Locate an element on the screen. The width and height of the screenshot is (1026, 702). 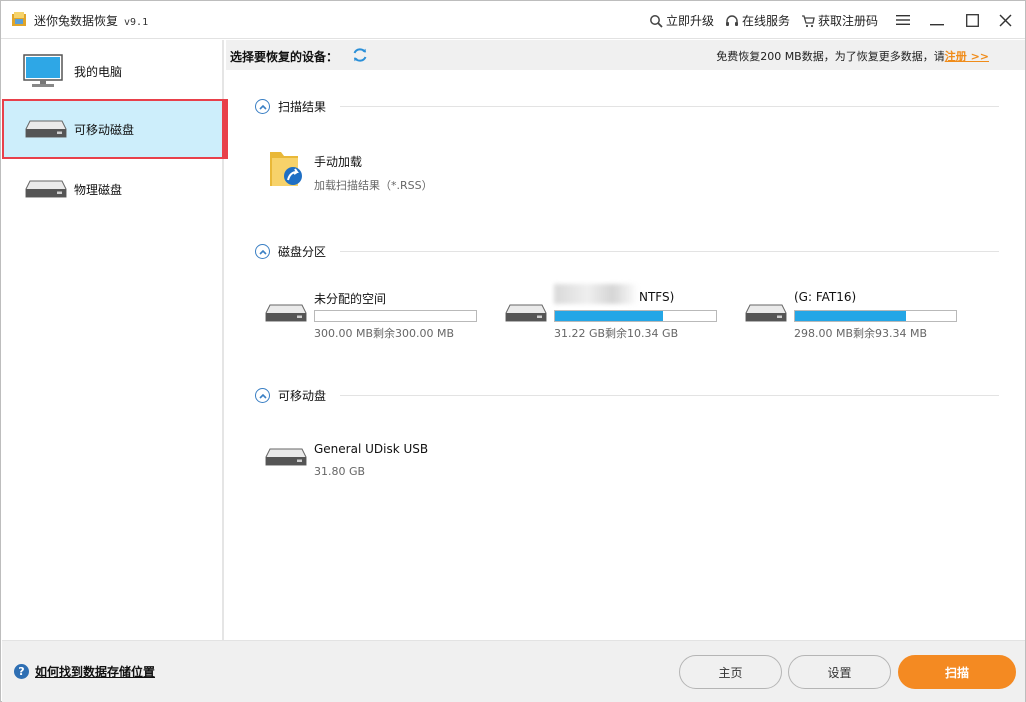
close-button is located at coordinates (1005, 20).